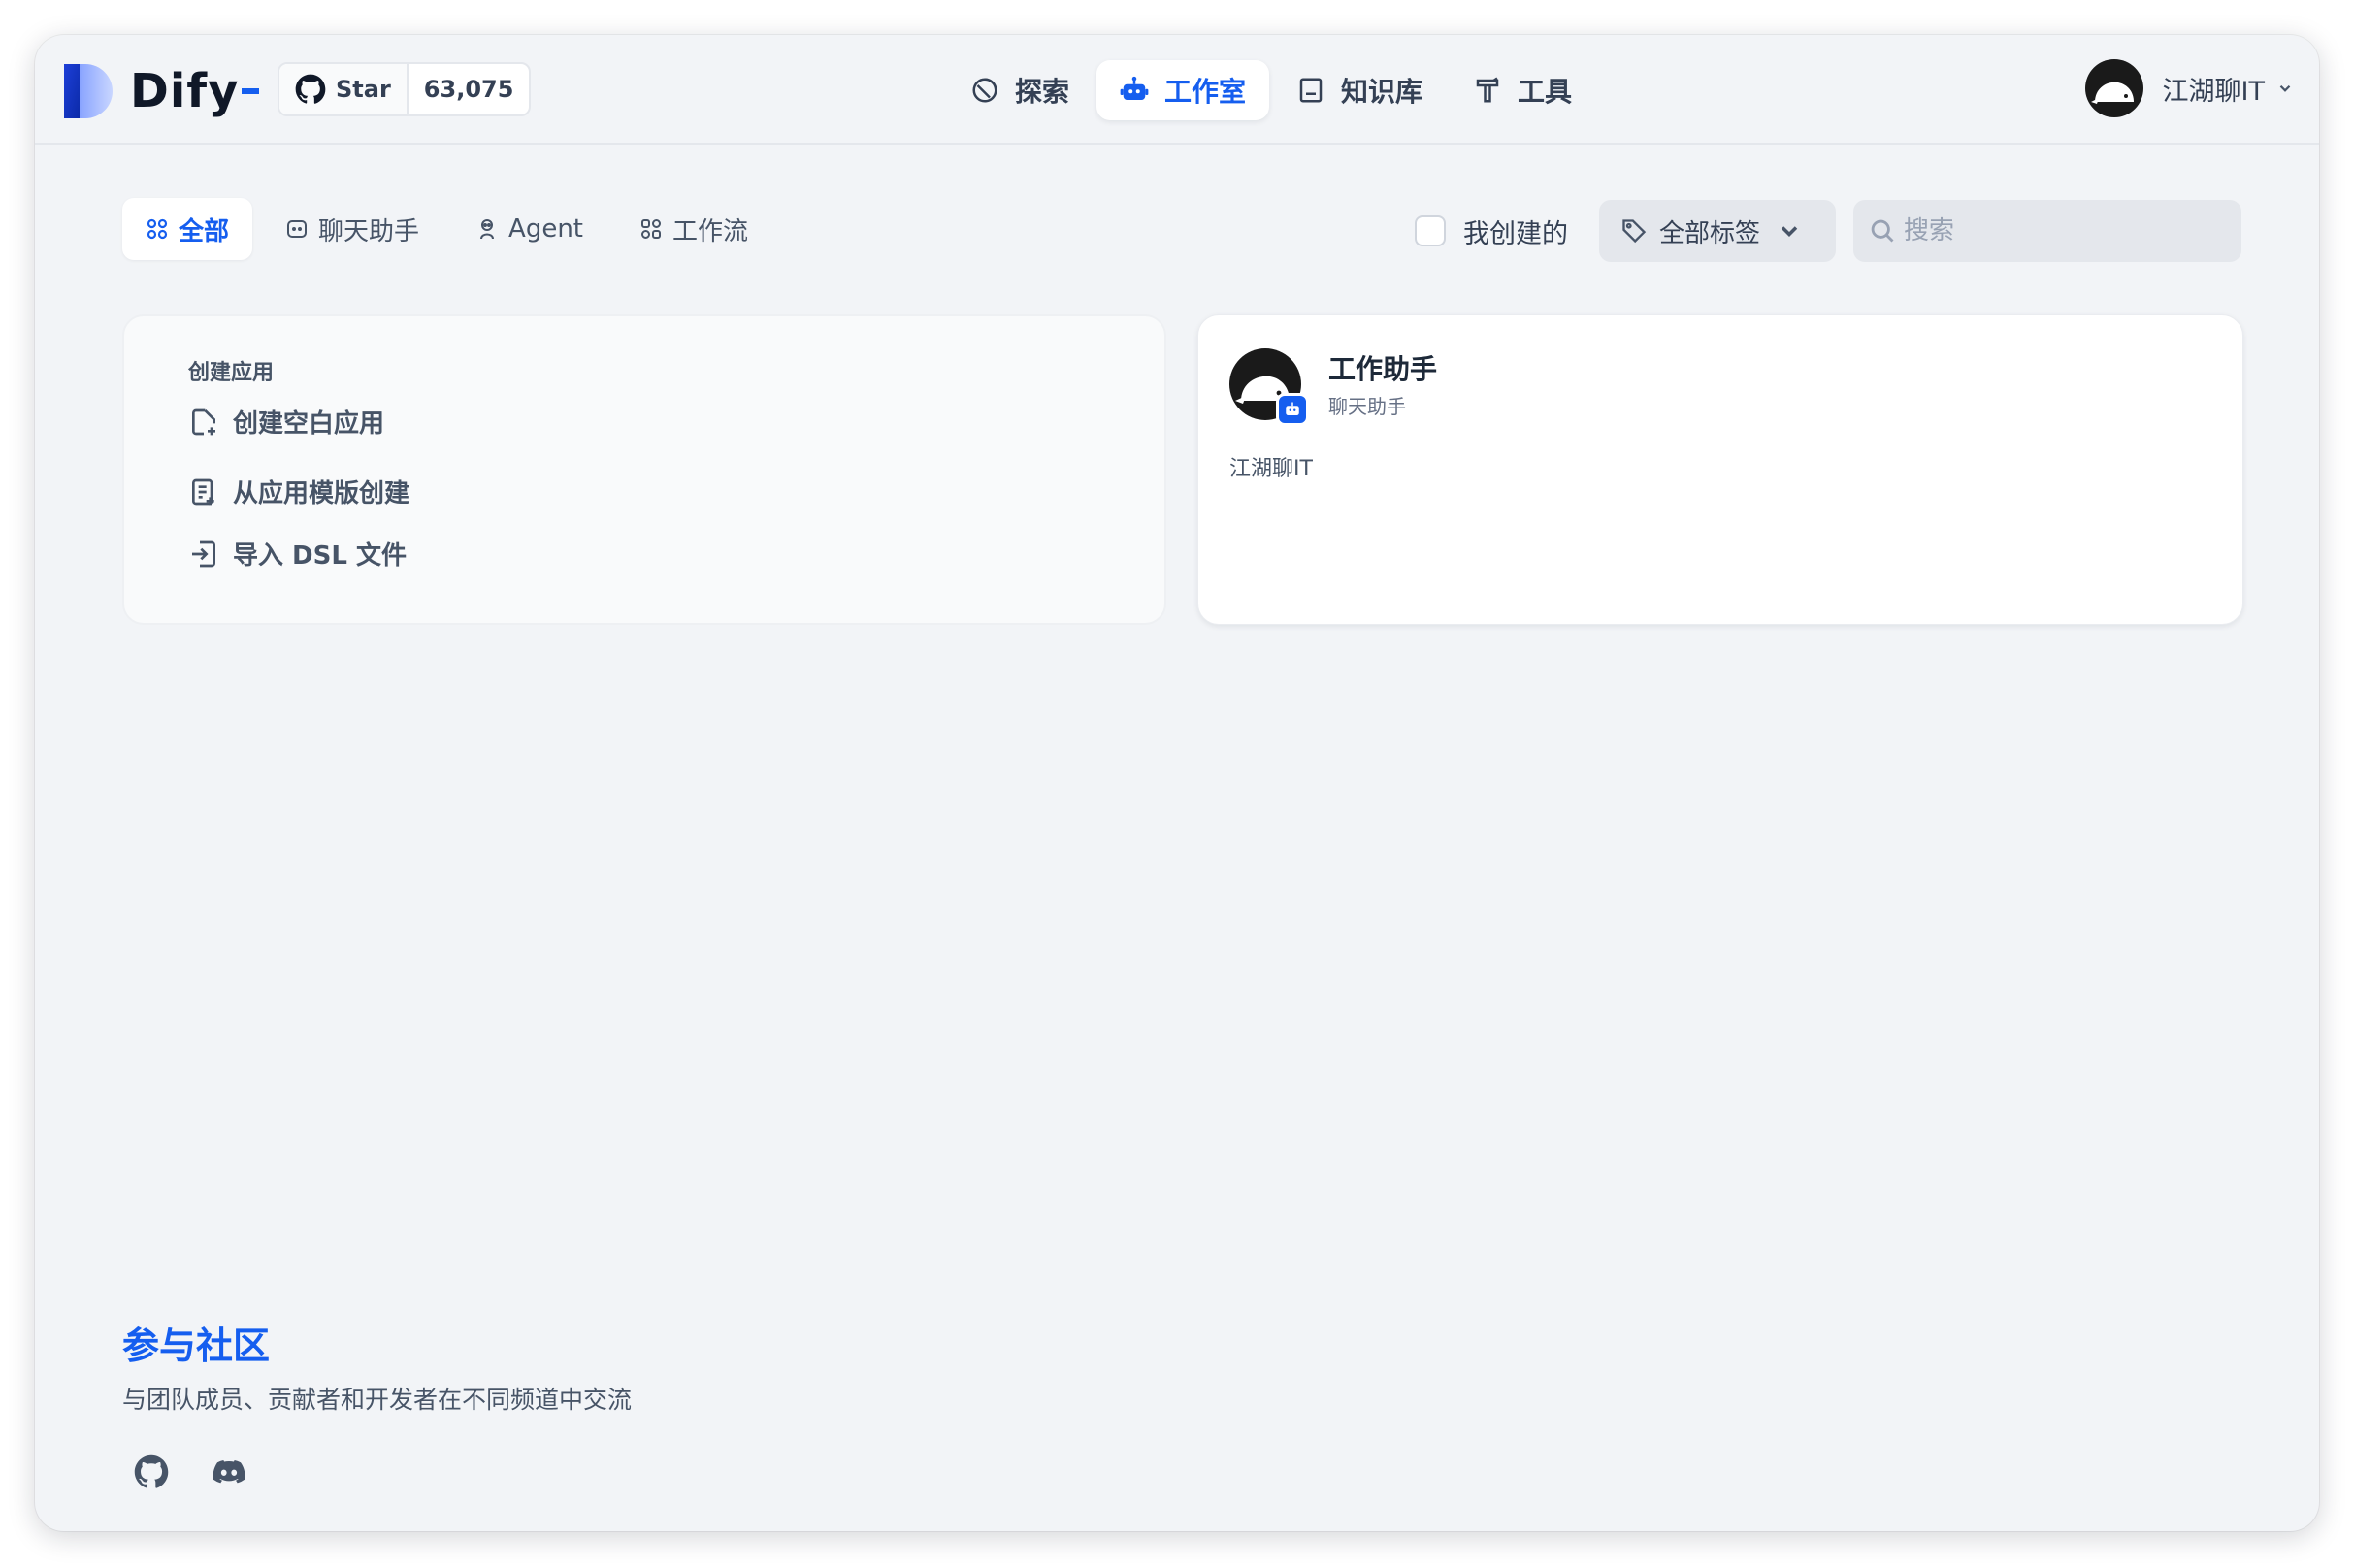 This screenshot has height=1568, width=2354. I want to click on tab-all: 全部, so click(187, 229).